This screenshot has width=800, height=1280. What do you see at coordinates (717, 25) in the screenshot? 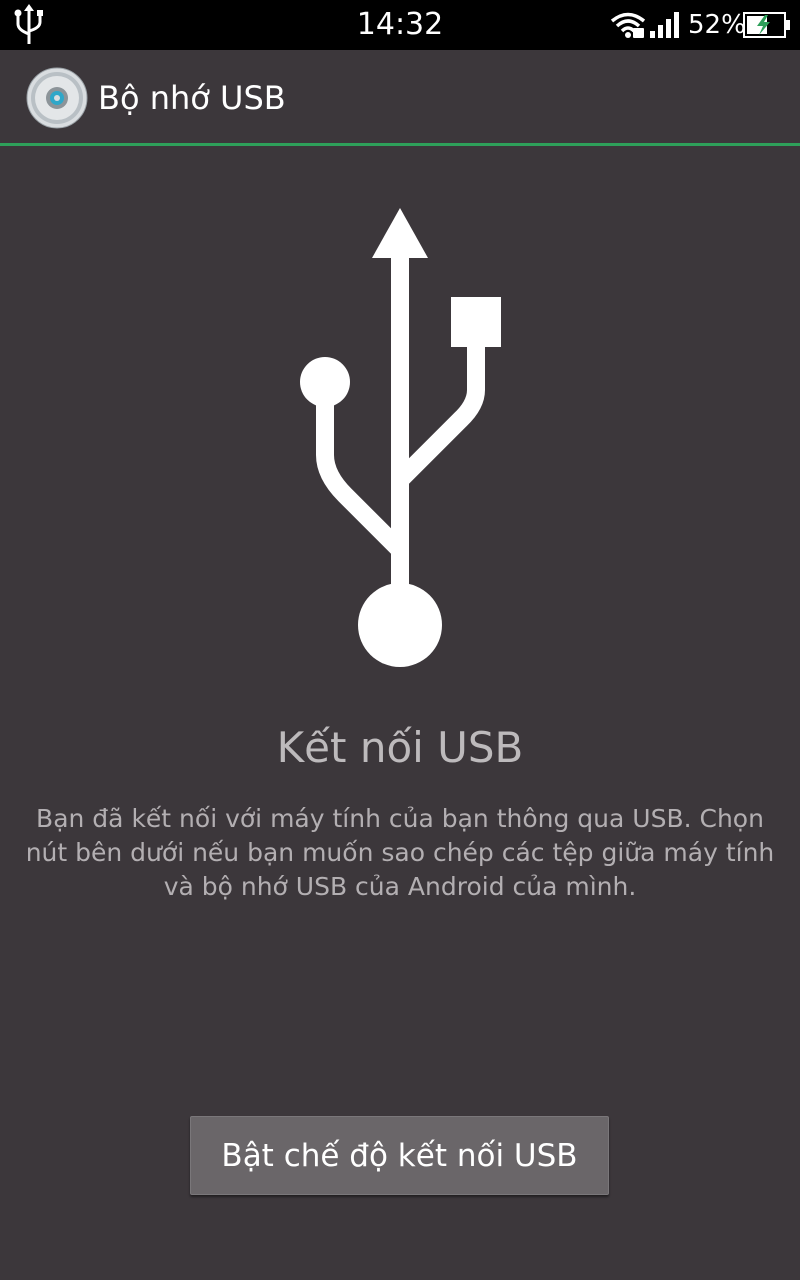
I see `battery-percent: 52%` at bounding box center [717, 25].